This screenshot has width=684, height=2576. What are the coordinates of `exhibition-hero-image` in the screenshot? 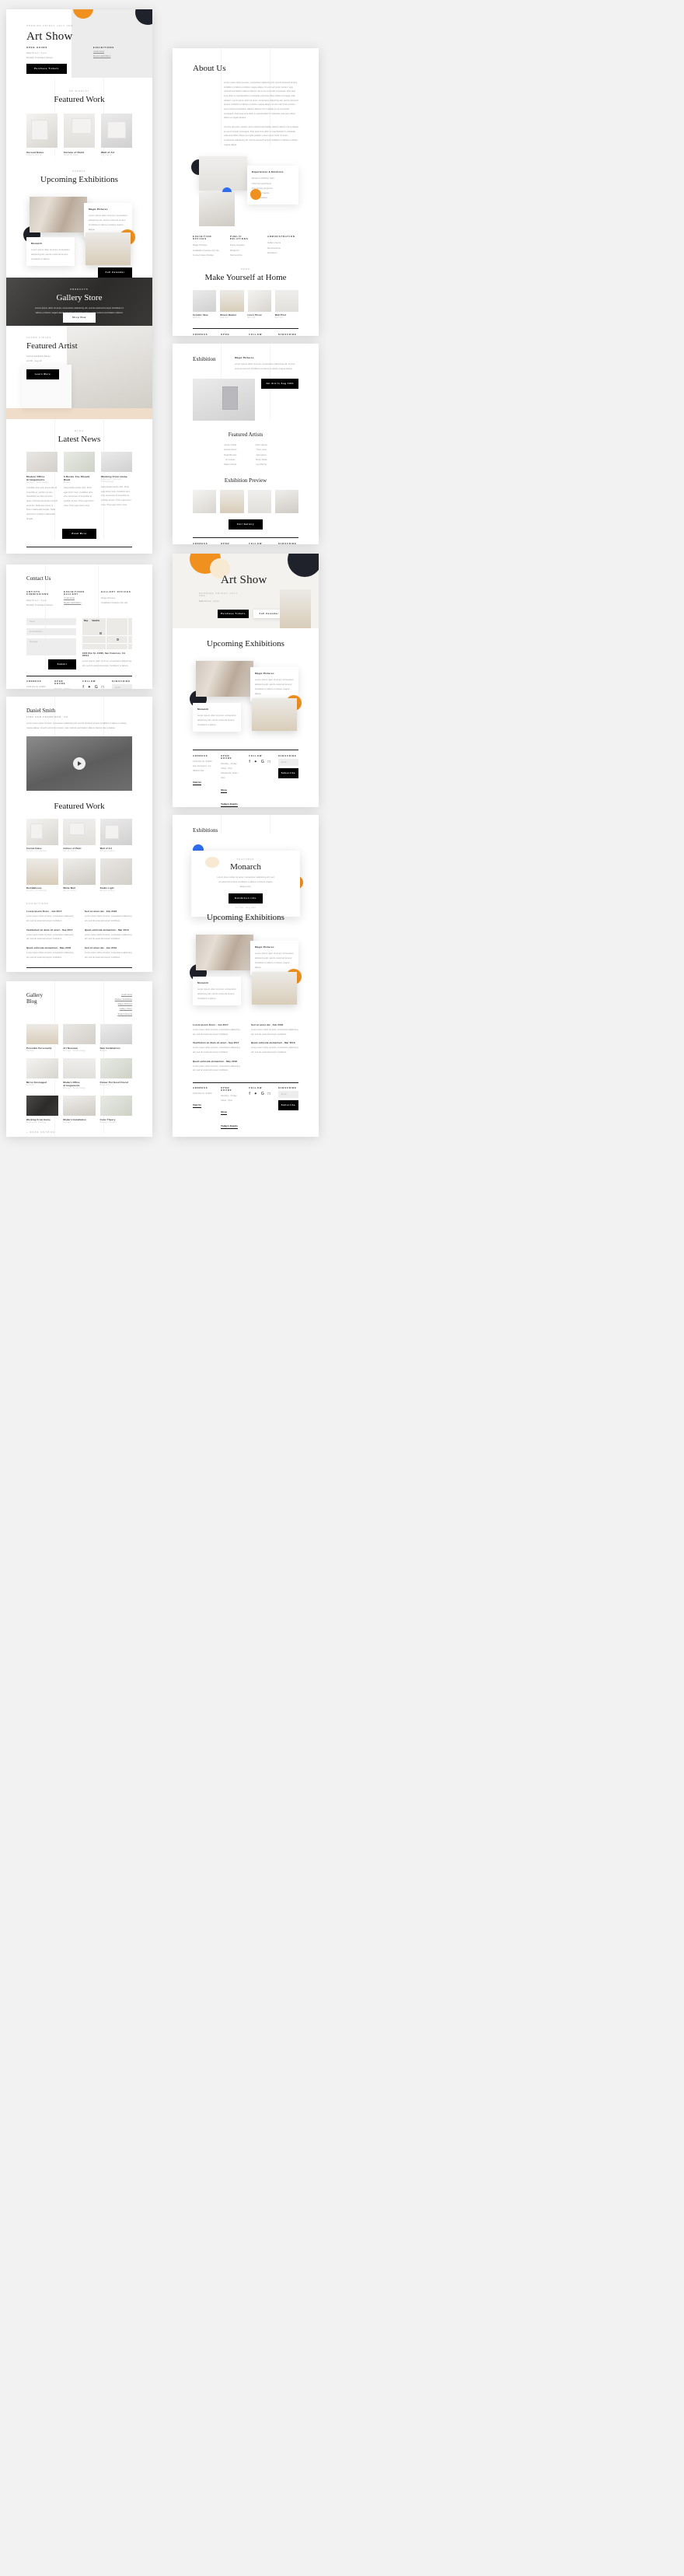 It's located at (224, 400).